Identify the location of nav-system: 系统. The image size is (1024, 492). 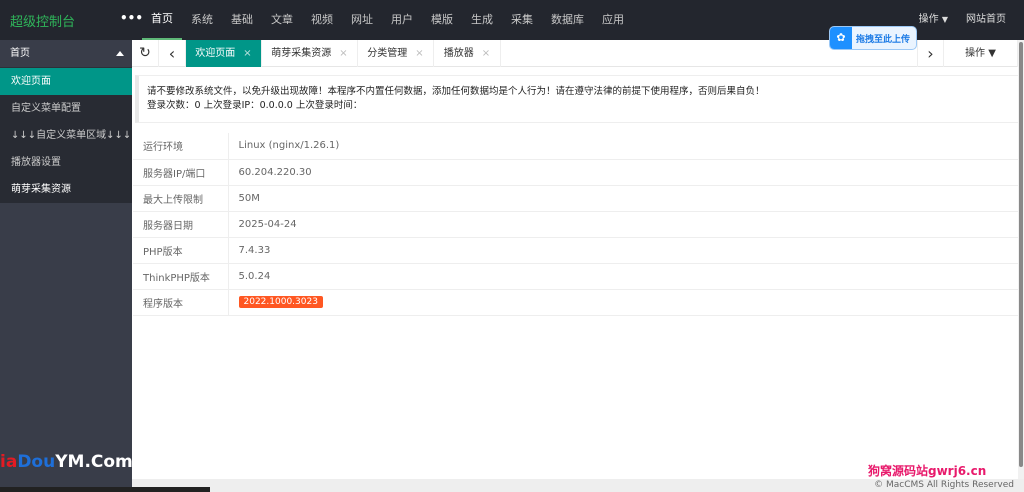
(202, 20).